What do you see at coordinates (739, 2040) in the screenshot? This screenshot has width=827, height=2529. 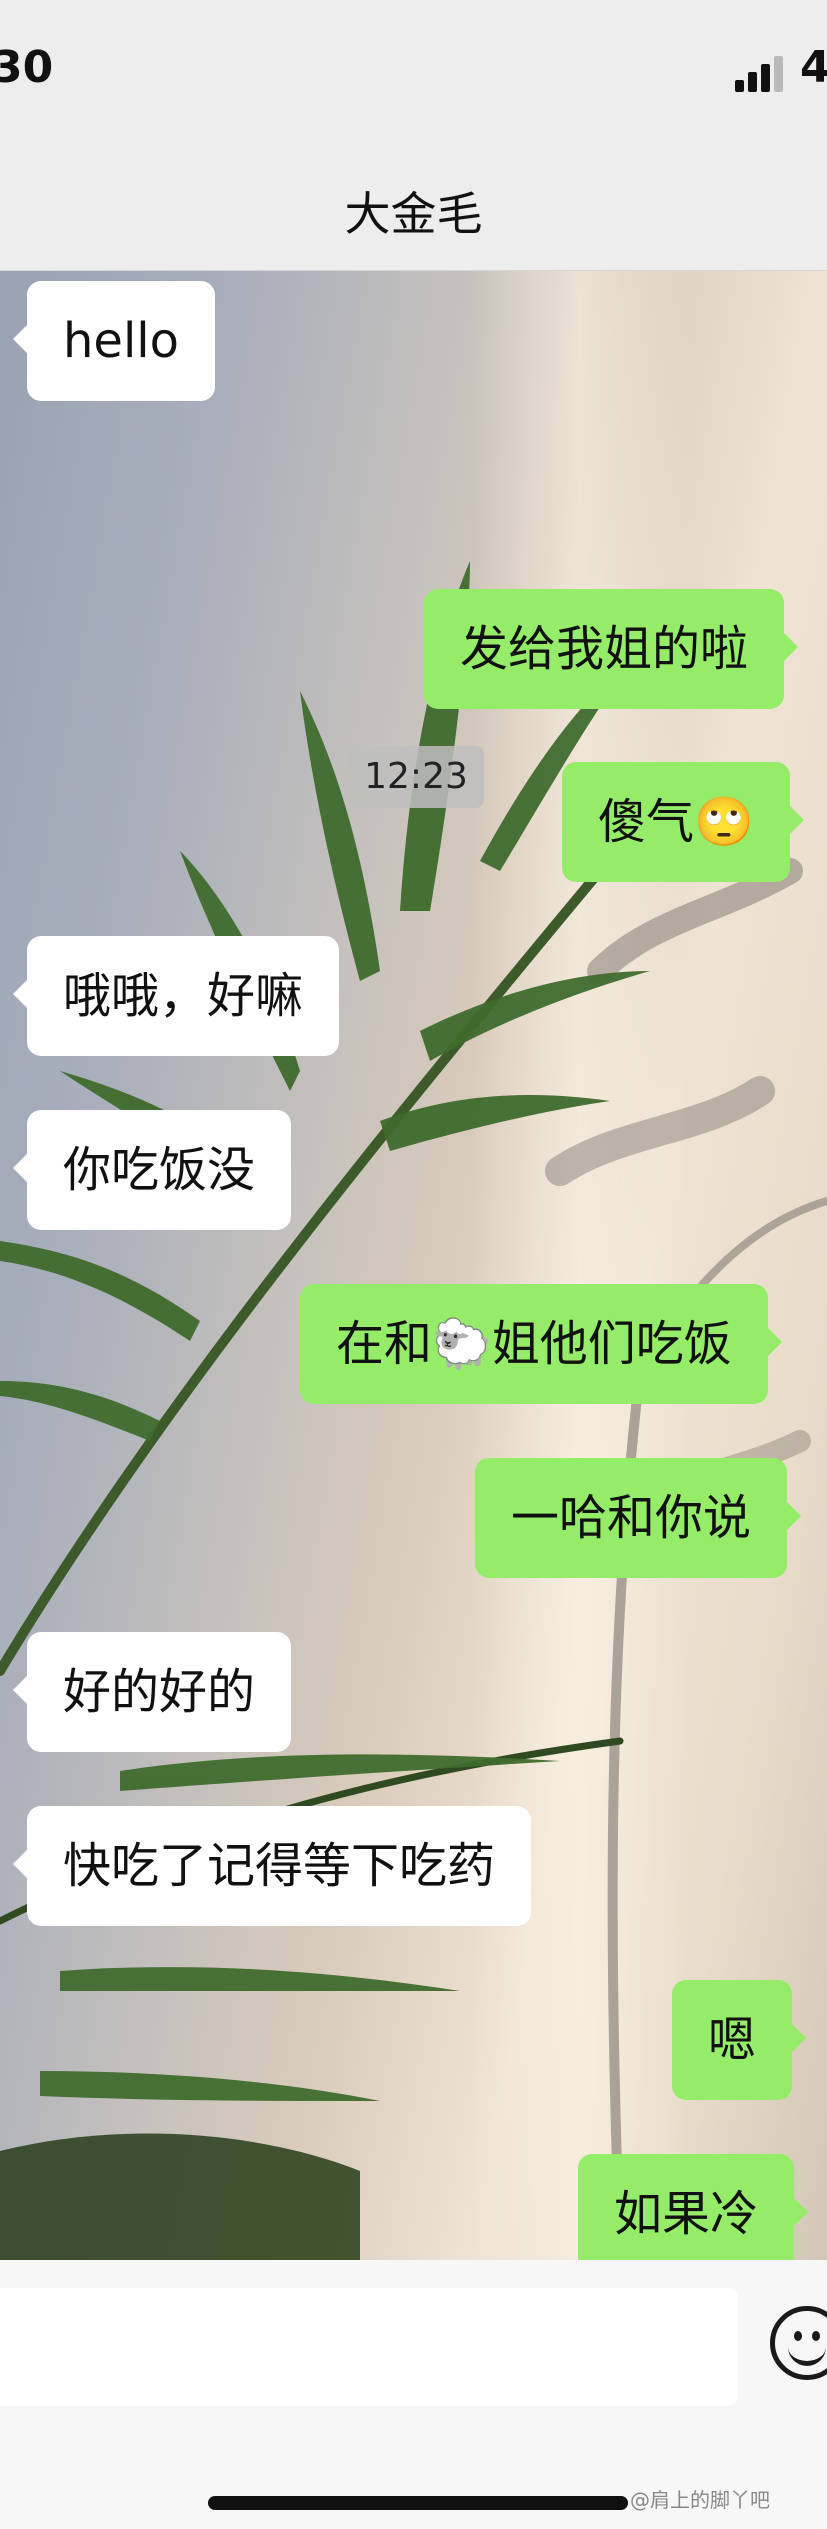 I see `message-bubble-sent: 嗯` at bounding box center [739, 2040].